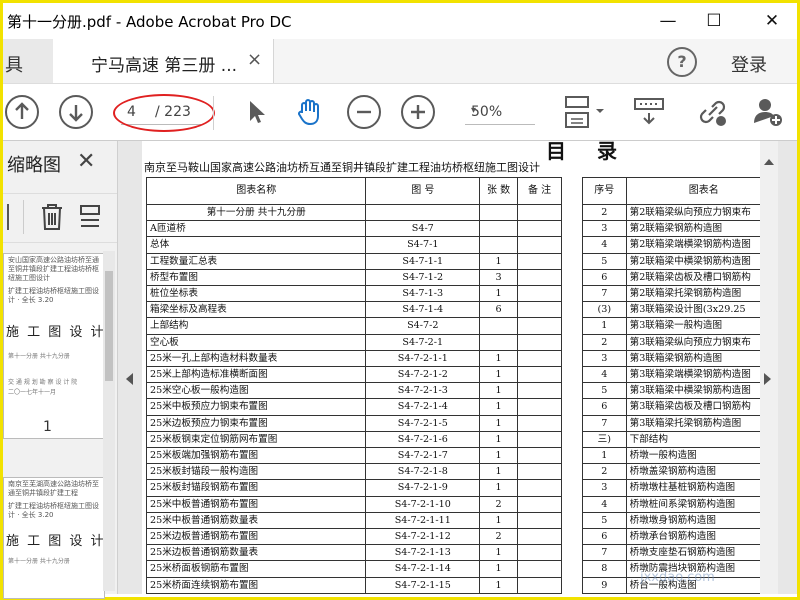  I want to click on cell-index: (3), so click(604, 310).